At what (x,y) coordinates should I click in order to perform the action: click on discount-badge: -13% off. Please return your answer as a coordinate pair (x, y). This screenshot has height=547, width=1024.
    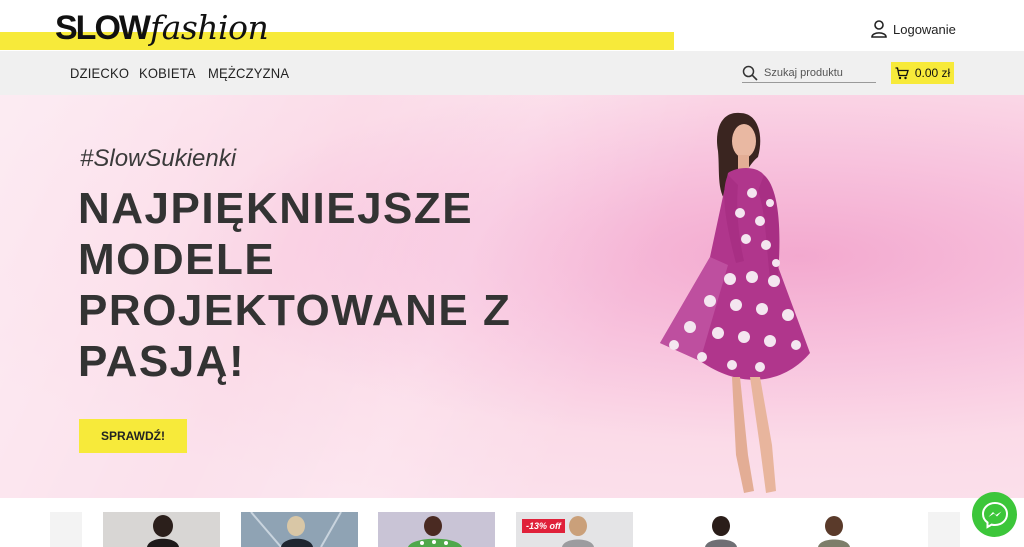
    Looking at the image, I should click on (543, 526).